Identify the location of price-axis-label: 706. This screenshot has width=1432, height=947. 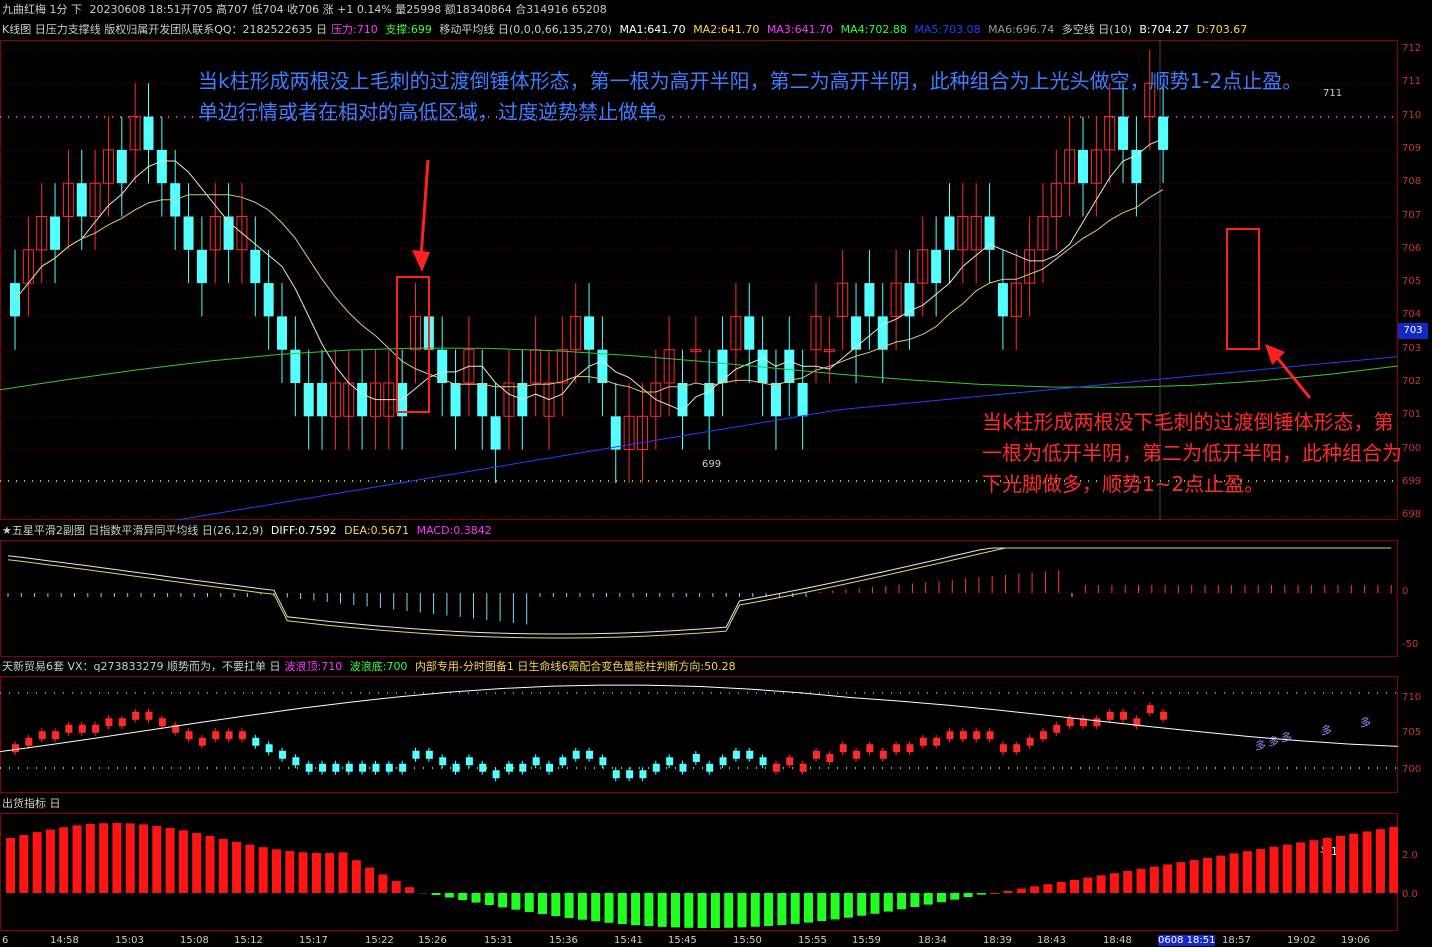
(1412, 248).